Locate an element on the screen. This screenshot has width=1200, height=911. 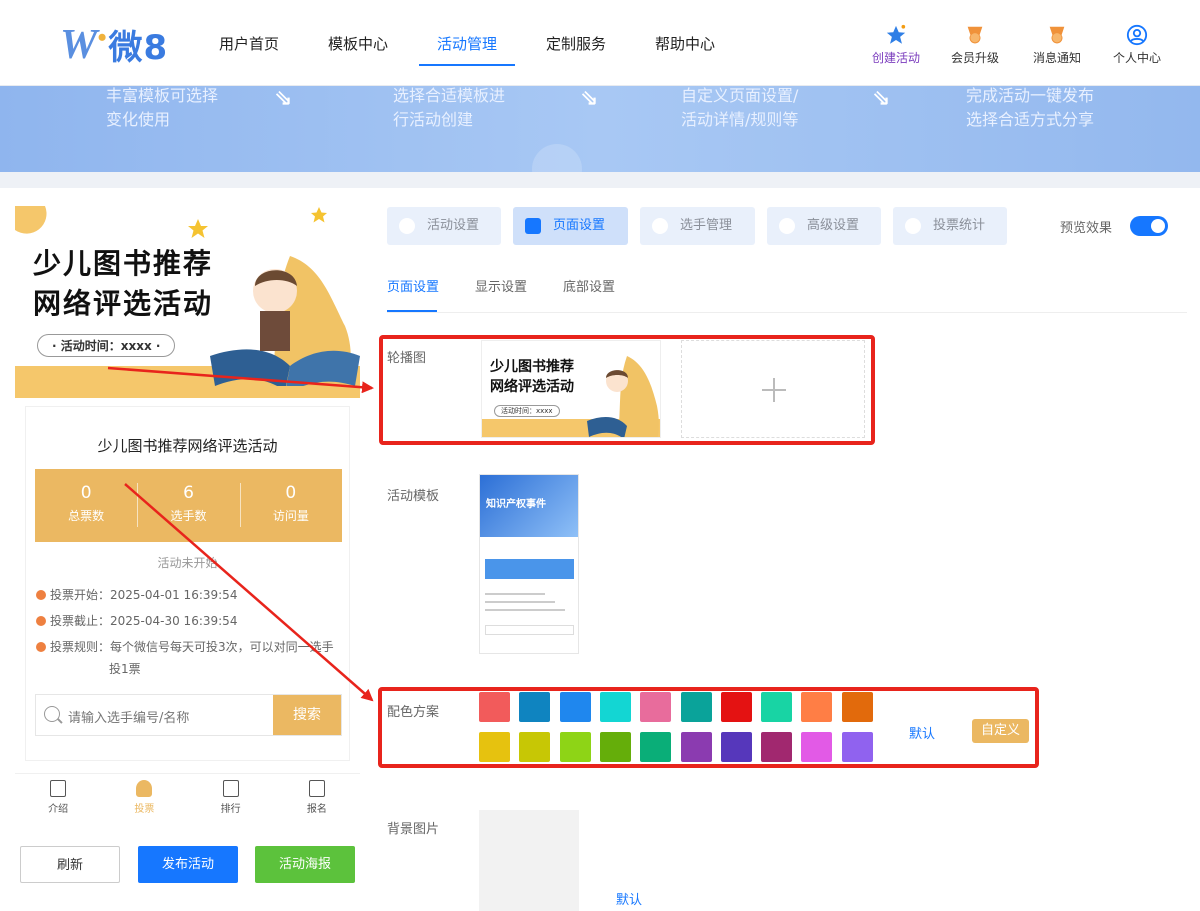
activity-status: 活动未开始 is located at coordinates (187, 563).